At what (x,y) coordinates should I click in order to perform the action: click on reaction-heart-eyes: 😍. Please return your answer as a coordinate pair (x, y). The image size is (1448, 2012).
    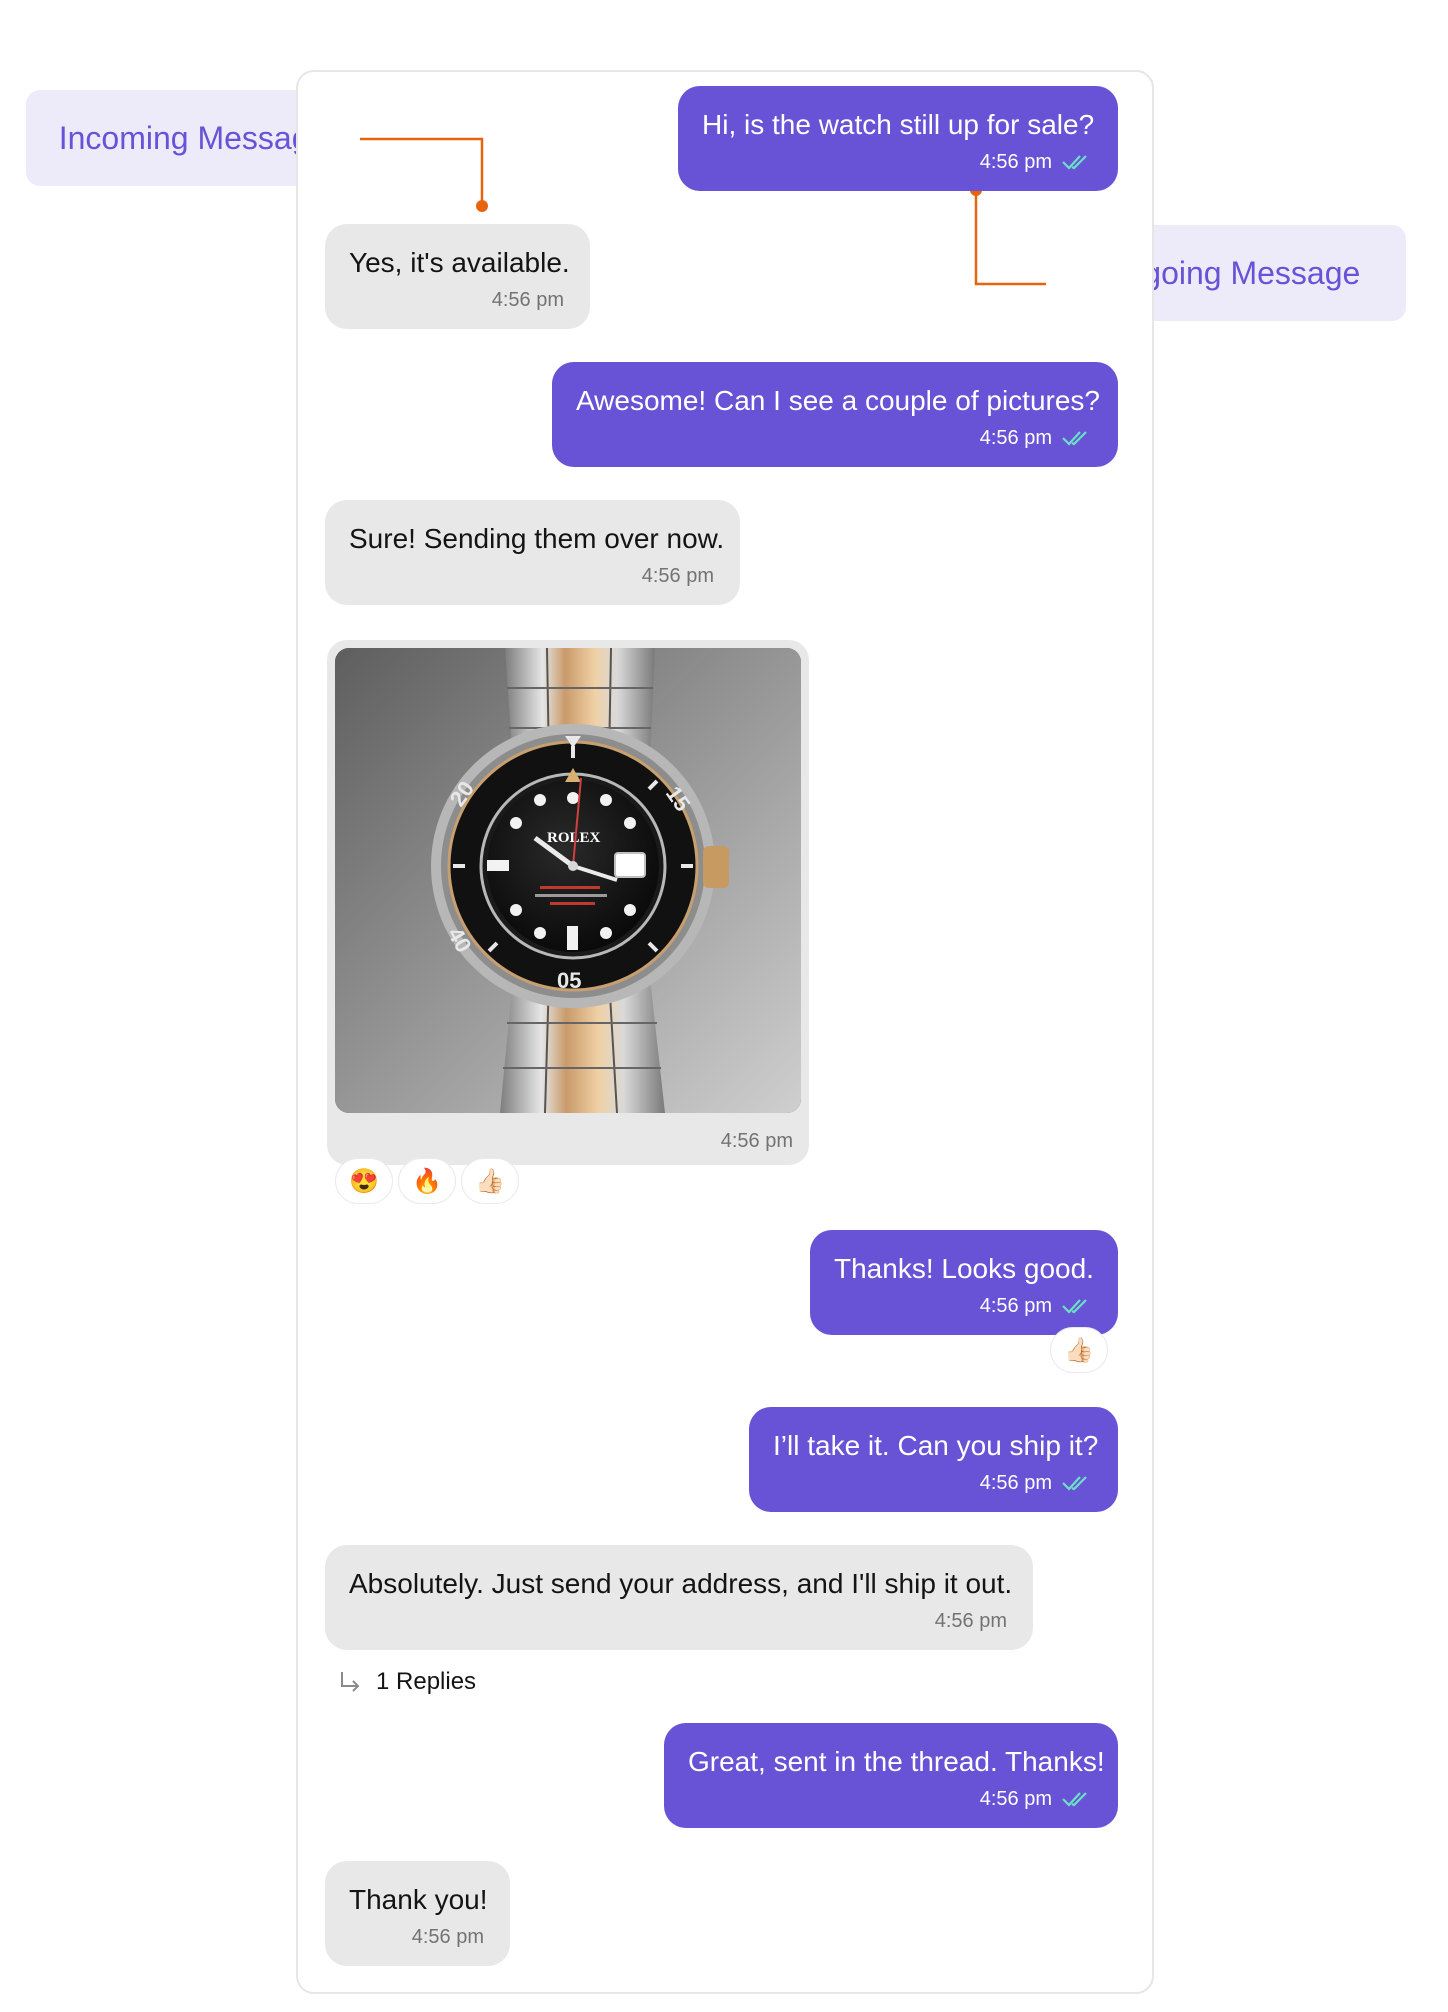
    Looking at the image, I should click on (364, 1181).